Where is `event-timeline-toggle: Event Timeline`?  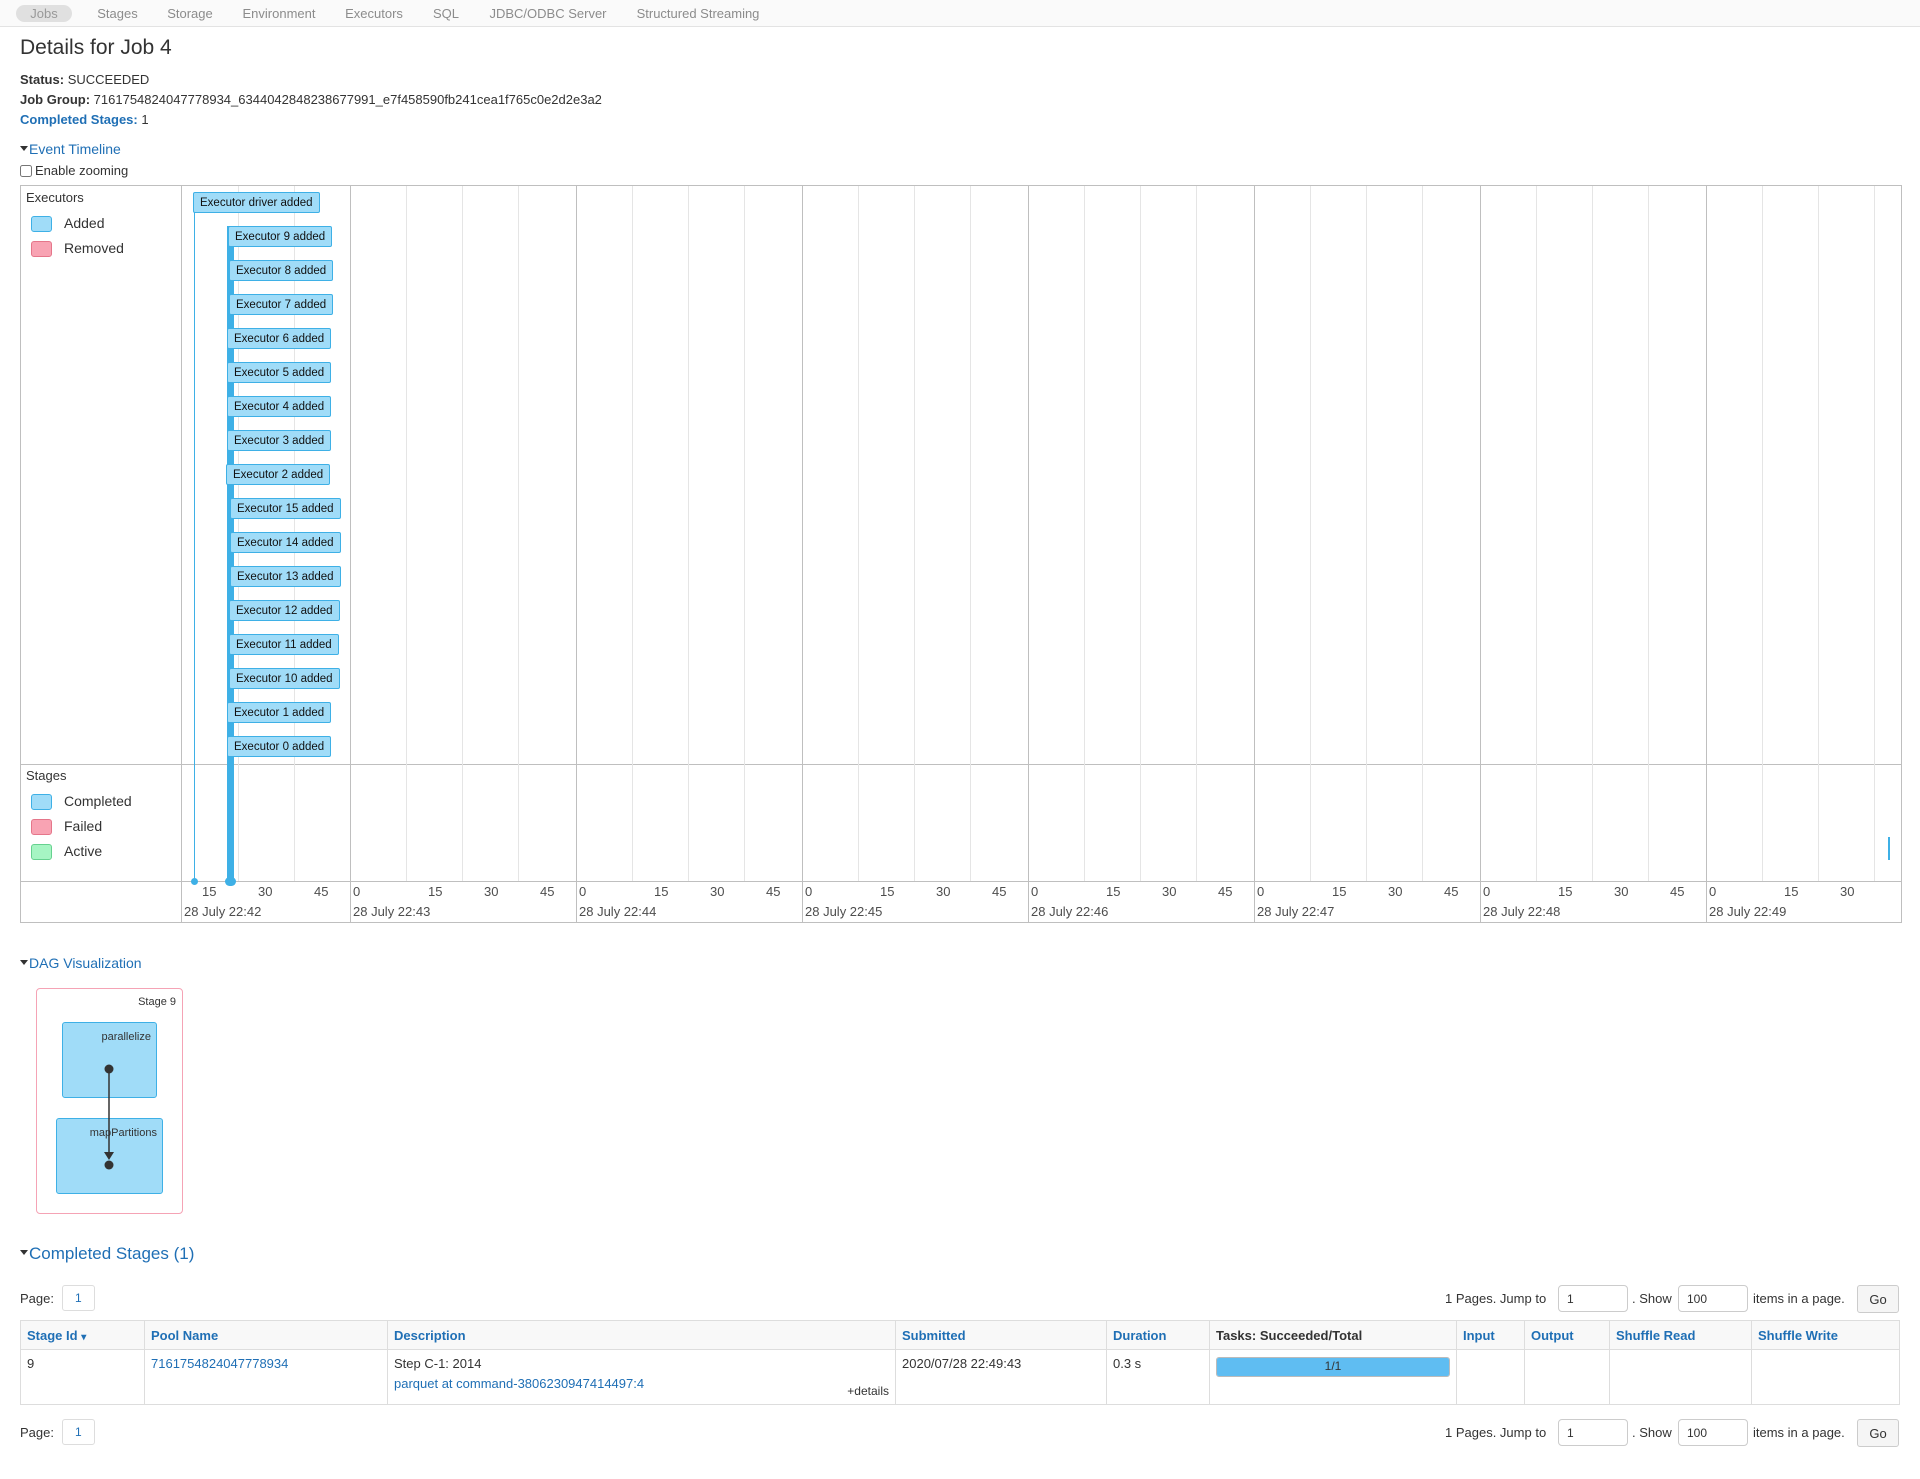 event-timeline-toggle: Event Timeline is located at coordinates (70, 149).